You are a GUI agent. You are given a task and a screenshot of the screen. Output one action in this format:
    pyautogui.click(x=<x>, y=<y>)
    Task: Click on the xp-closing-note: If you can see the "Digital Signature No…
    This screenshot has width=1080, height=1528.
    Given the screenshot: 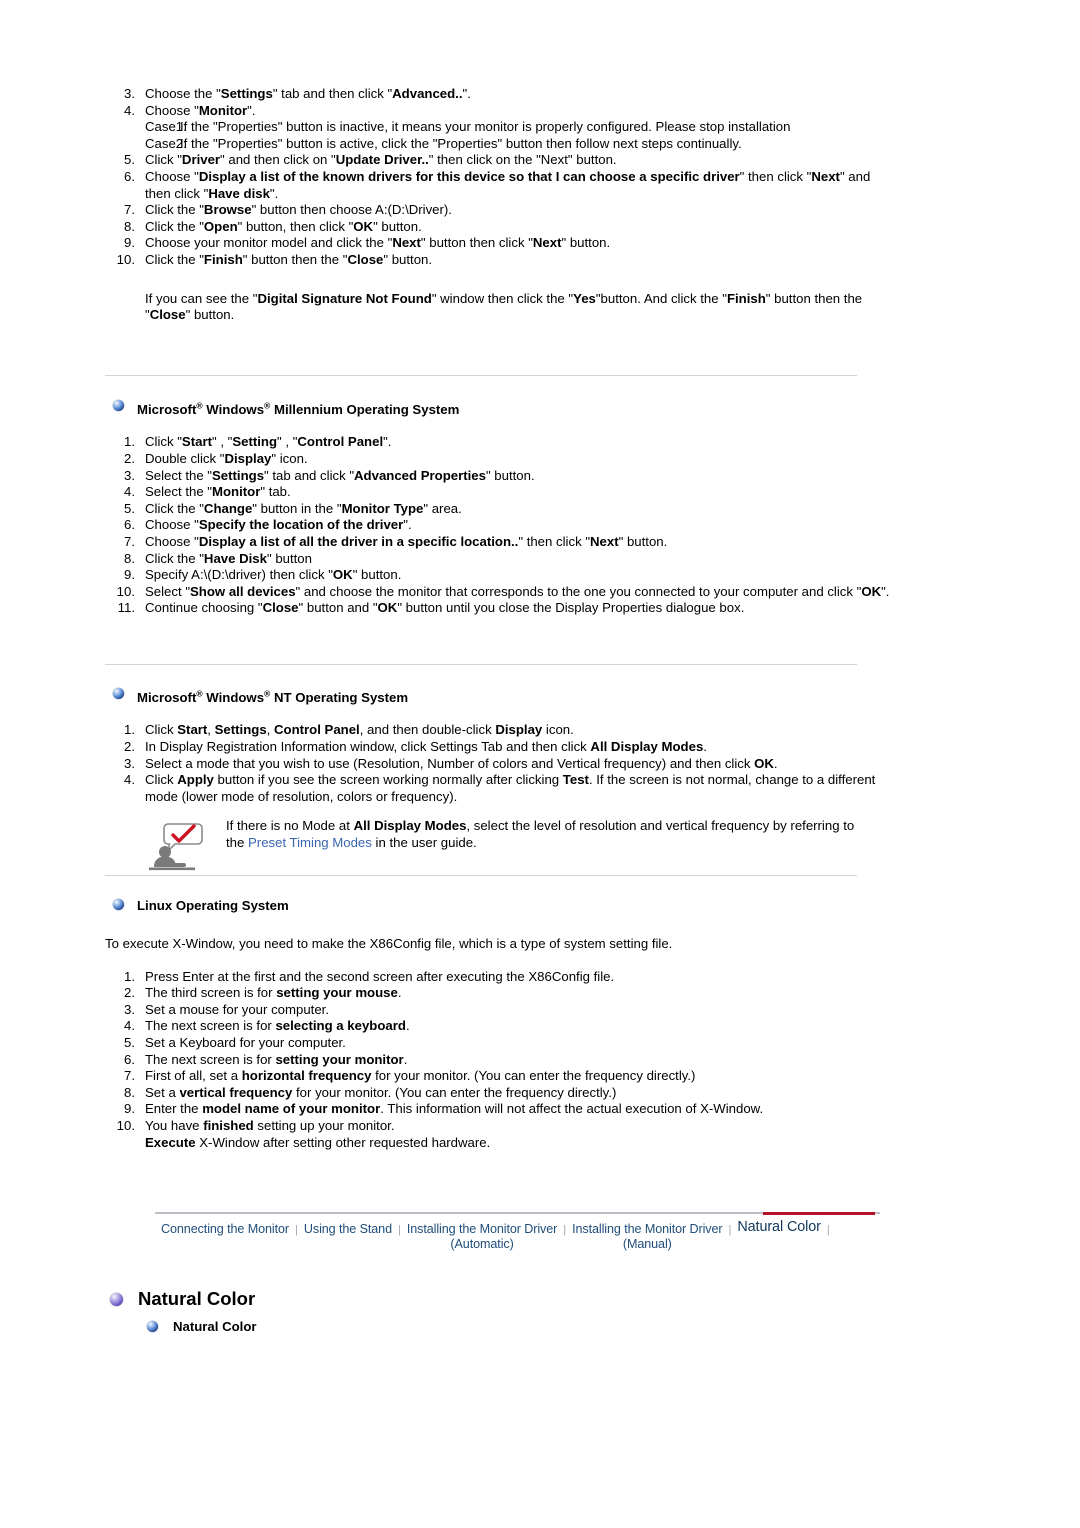 What is the action you would take?
    pyautogui.click(x=504, y=306)
    